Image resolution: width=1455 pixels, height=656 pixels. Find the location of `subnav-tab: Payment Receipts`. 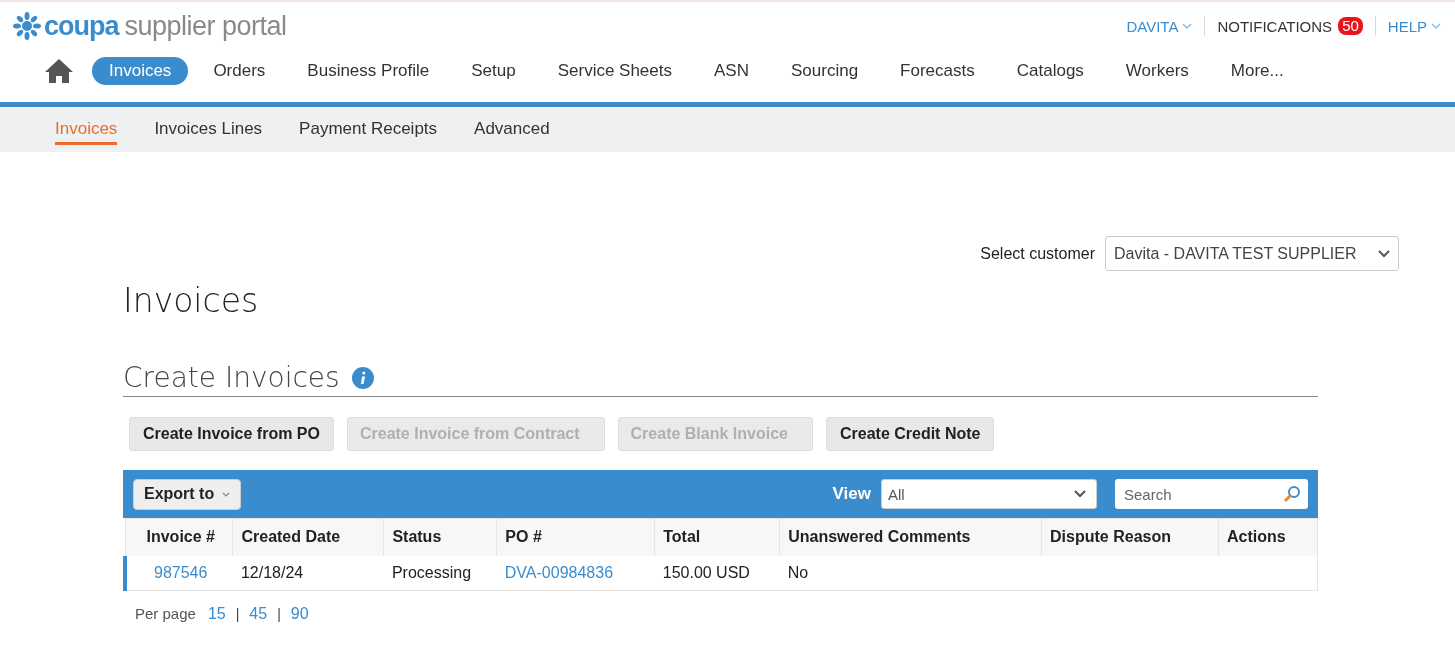

subnav-tab: Payment Receipts is located at coordinates (368, 129).